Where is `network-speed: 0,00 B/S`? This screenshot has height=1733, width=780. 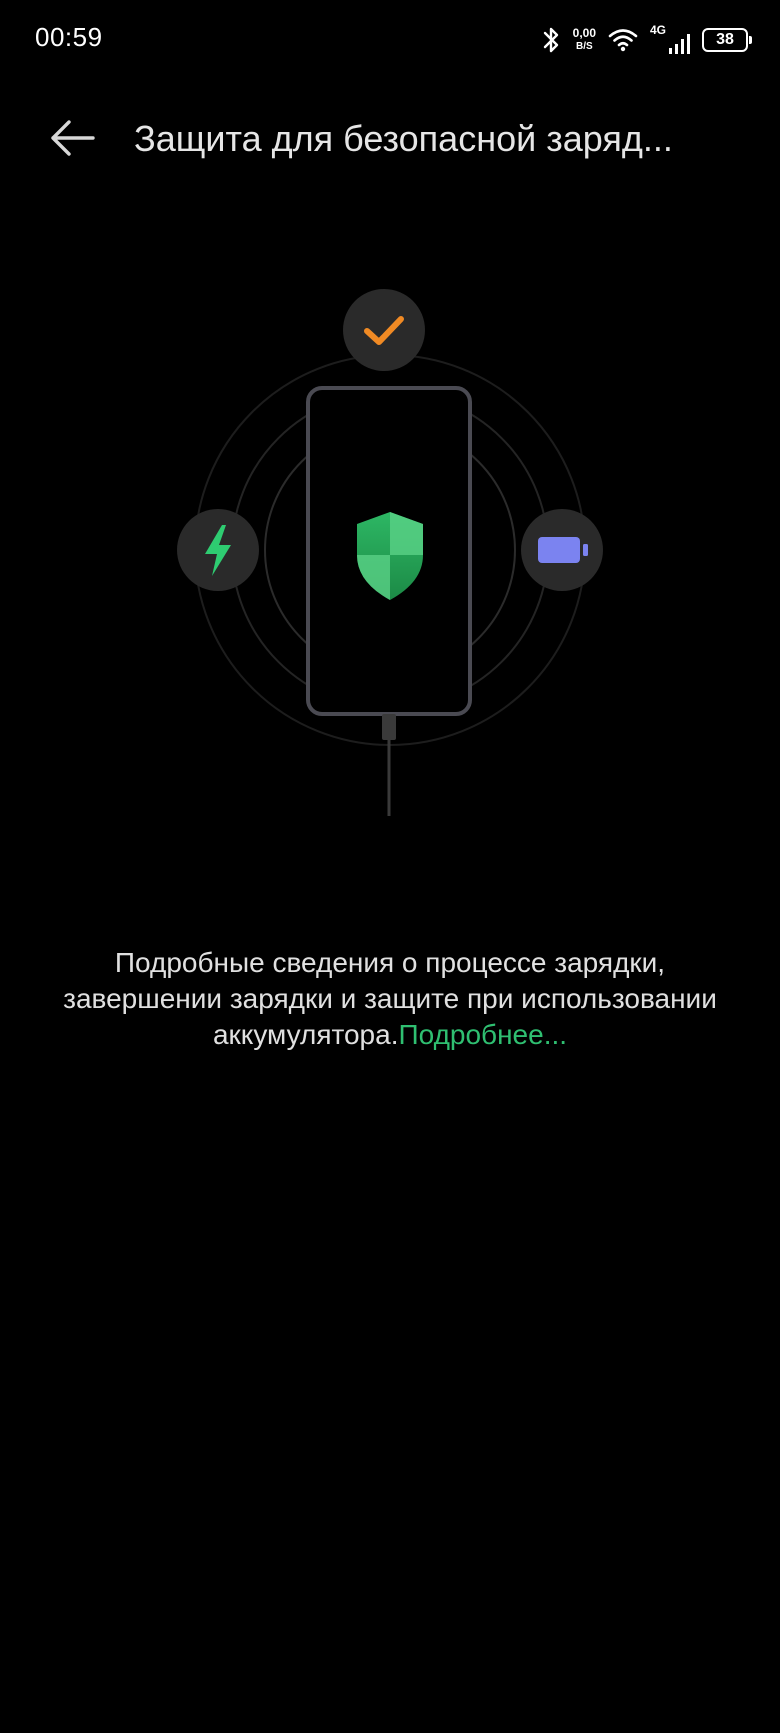 network-speed: 0,00 B/S is located at coordinates (584, 40).